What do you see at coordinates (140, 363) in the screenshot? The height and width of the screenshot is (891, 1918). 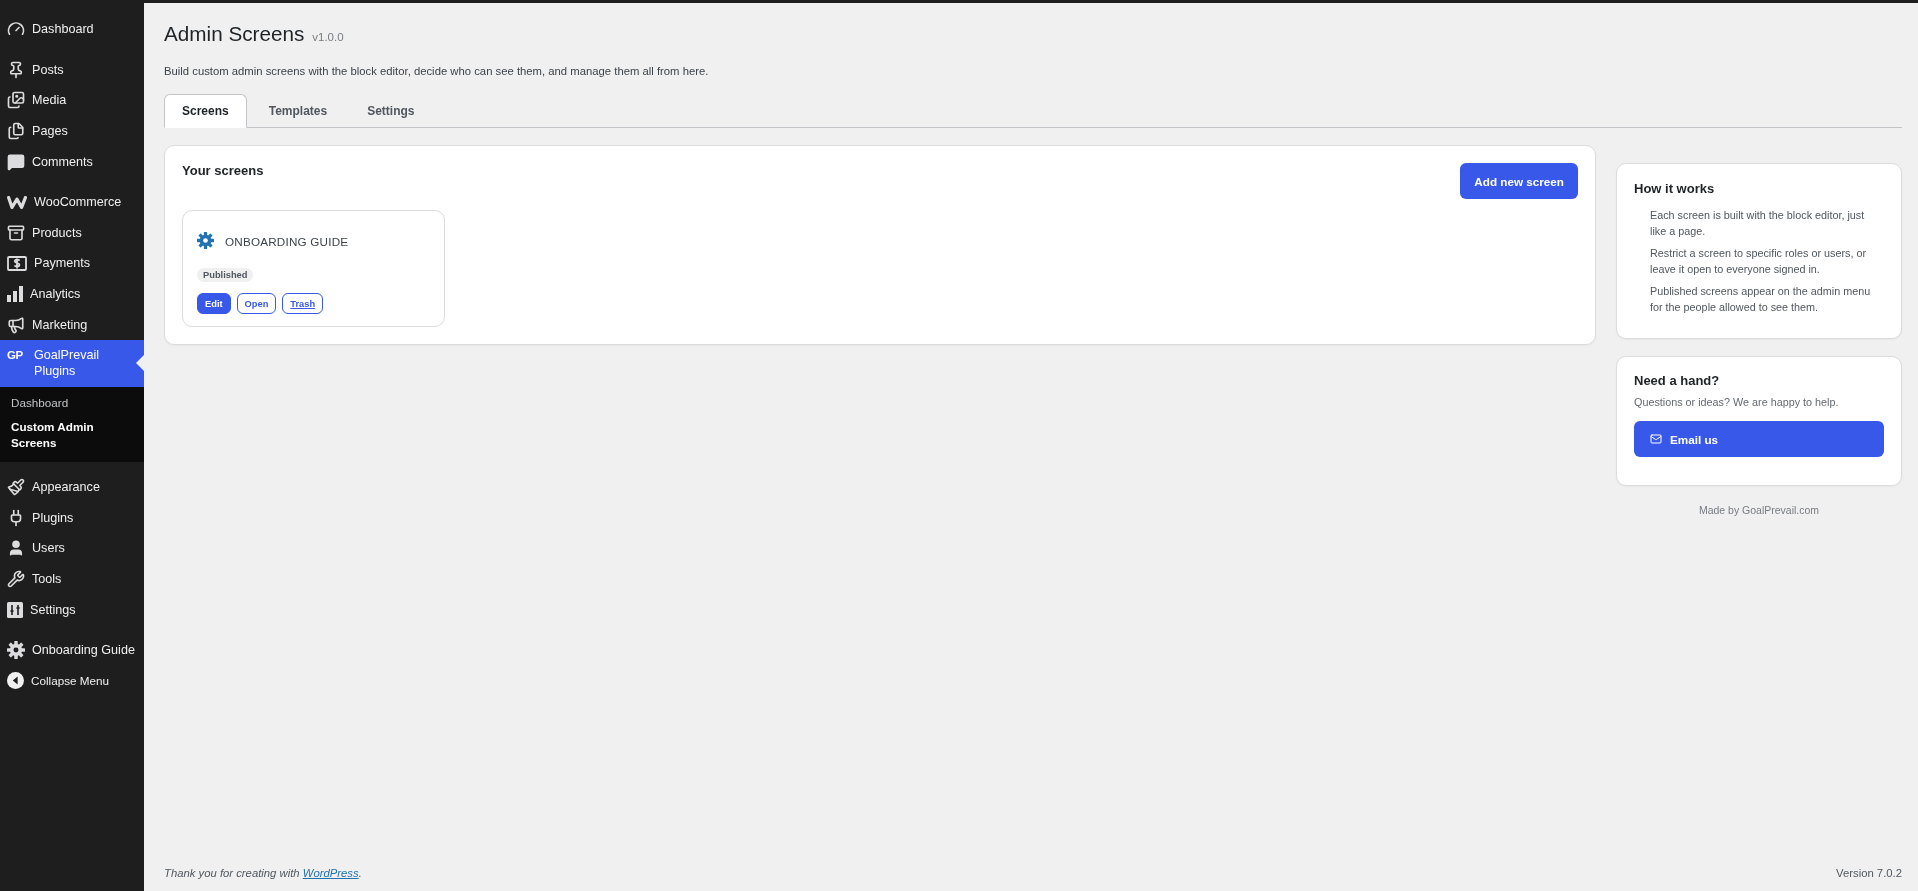 I see `caret-icon` at bounding box center [140, 363].